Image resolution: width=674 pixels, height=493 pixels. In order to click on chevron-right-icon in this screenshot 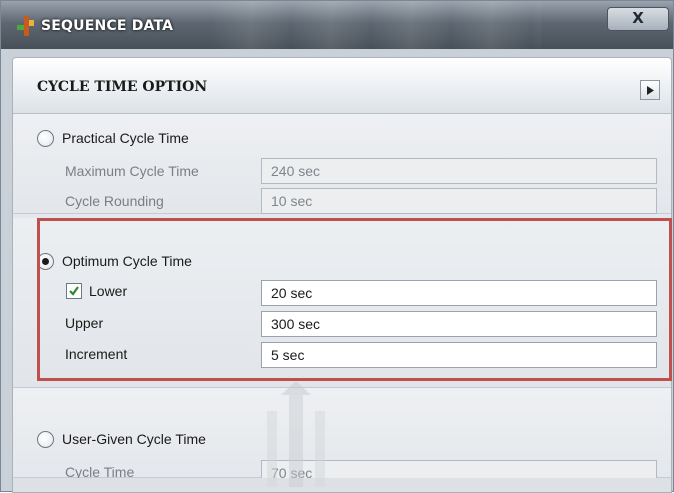, I will do `click(650, 90)`.